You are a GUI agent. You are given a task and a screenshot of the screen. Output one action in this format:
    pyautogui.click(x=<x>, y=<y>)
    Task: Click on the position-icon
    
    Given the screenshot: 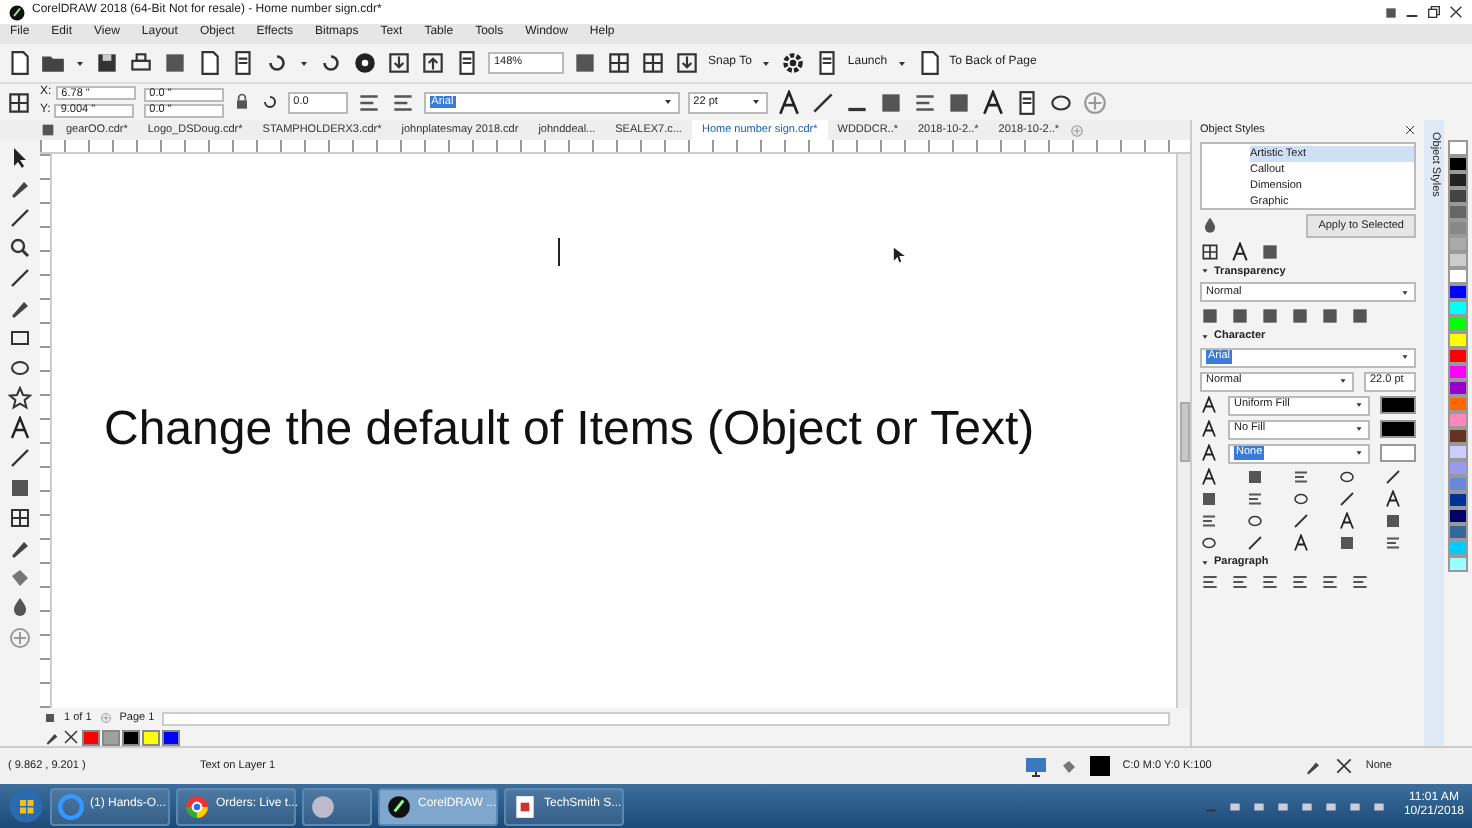 What is the action you would take?
    pyautogui.click(x=19, y=102)
    